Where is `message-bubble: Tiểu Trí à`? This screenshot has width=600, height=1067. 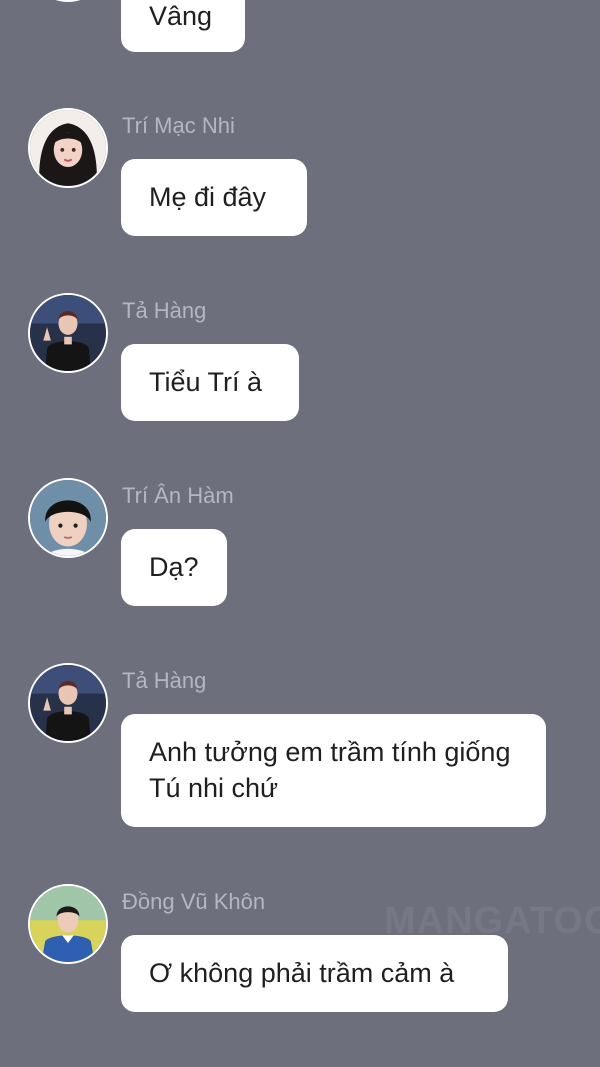 message-bubble: Tiểu Trí à is located at coordinates (210, 382).